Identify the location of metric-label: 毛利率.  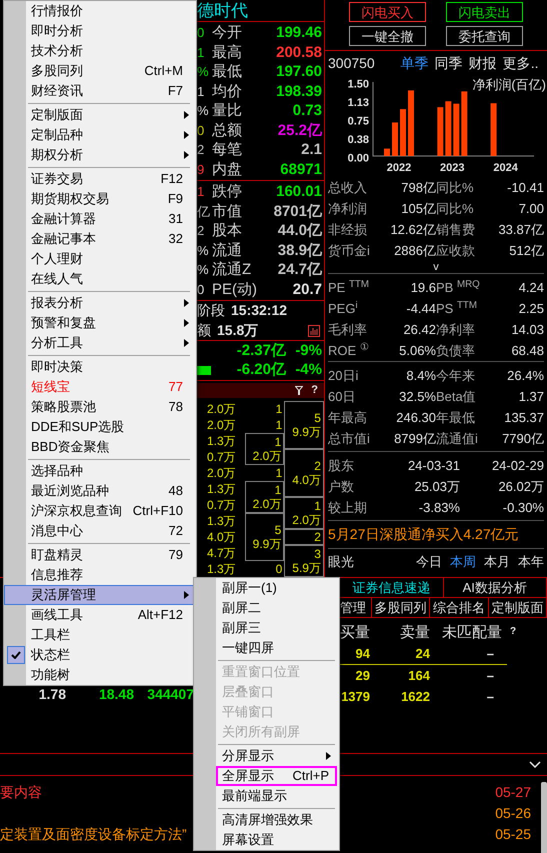
(348, 329).